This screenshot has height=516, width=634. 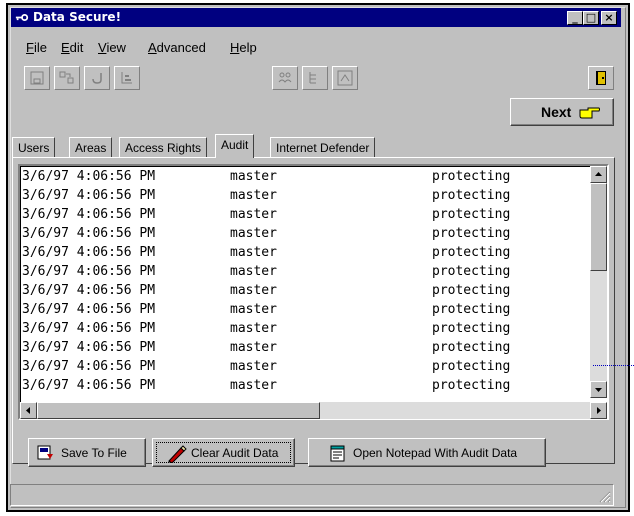 What do you see at coordinates (556, 112) in the screenshot?
I see `next-button-label: Next` at bounding box center [556, 112].